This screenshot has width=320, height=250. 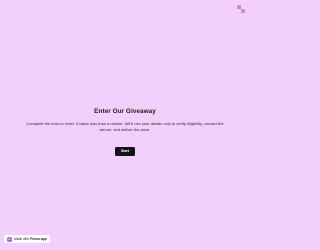 I want to click on badge-label: Made with Fermo.app, so click(x=30, y=239).